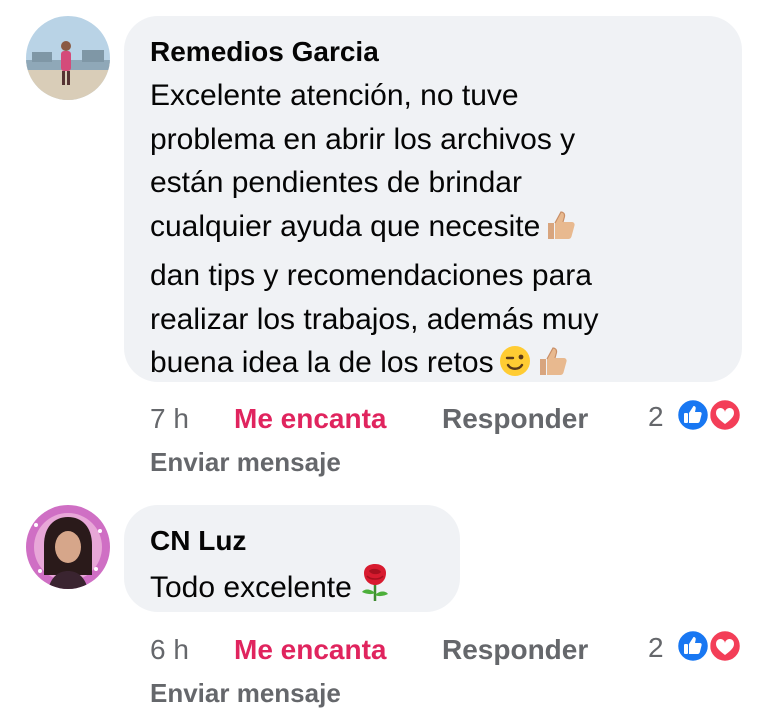 Image resolution: width=768 pixels, height=717 pixels. I want to click on comment-author: CN Luz, so click(292, 541).